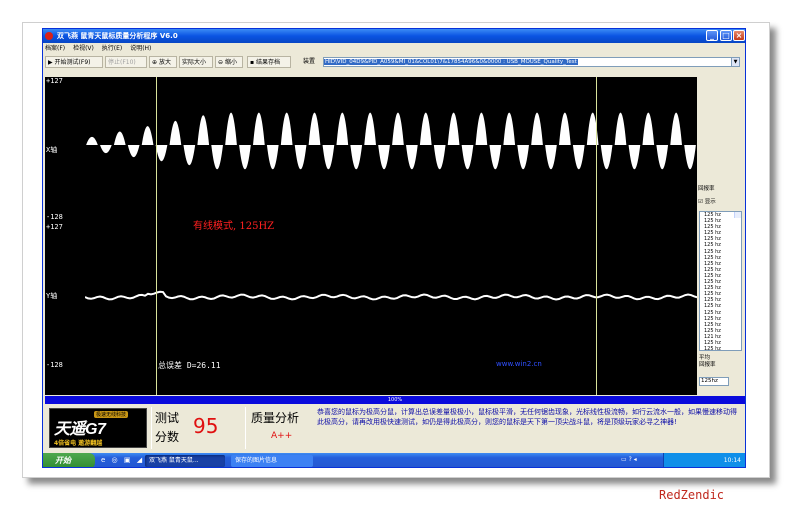  I want to click on divider, so click(245, 428).